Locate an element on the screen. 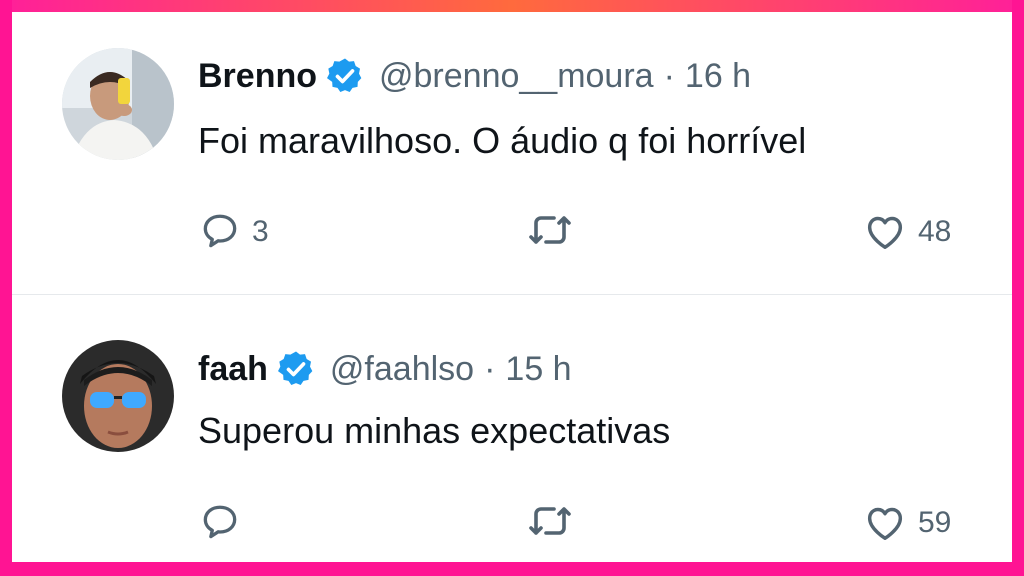  frame-right-border is located at coordinates (1018, 288).